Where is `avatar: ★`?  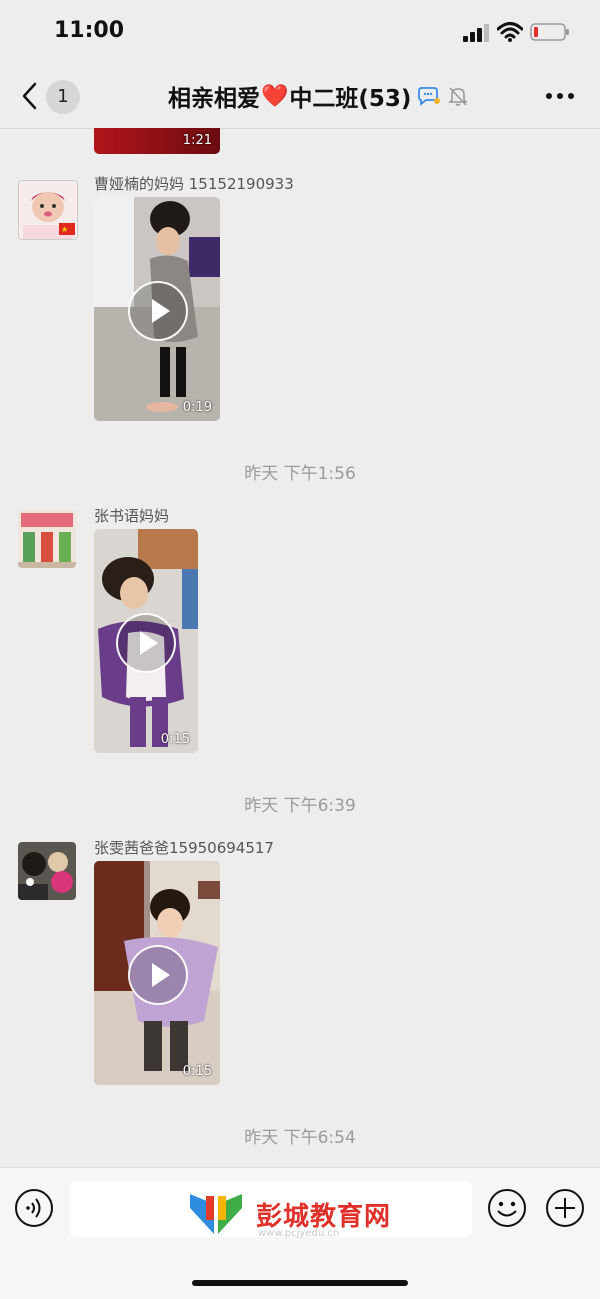
avatar: ★ is located at coordinates (48, 210).